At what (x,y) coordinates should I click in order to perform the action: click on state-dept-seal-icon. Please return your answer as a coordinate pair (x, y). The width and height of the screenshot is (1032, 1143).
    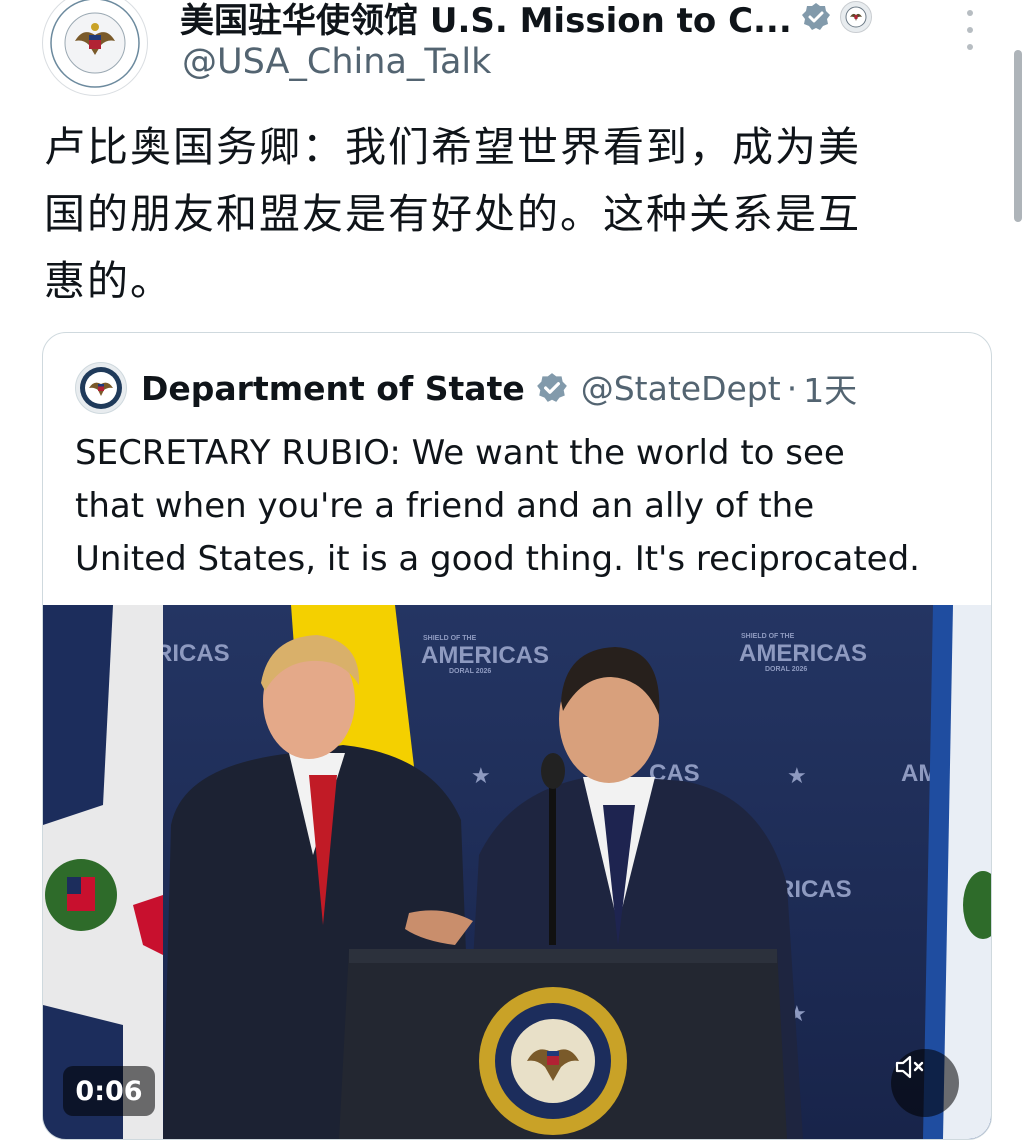
    Looking at the image, I should click on (101, 388).